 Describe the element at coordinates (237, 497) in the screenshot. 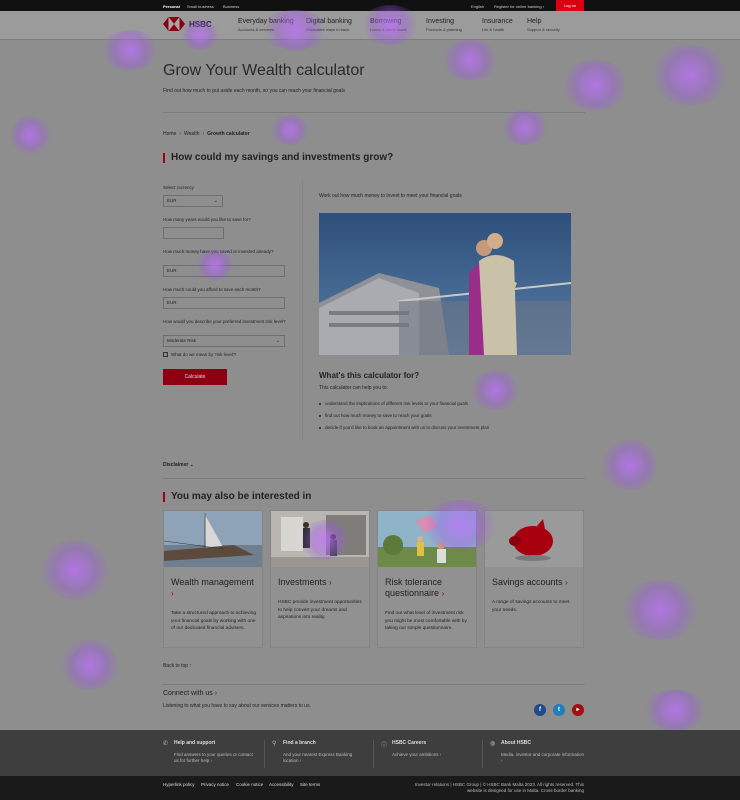

I see `interested-heading: You may also be interested in` at that location.